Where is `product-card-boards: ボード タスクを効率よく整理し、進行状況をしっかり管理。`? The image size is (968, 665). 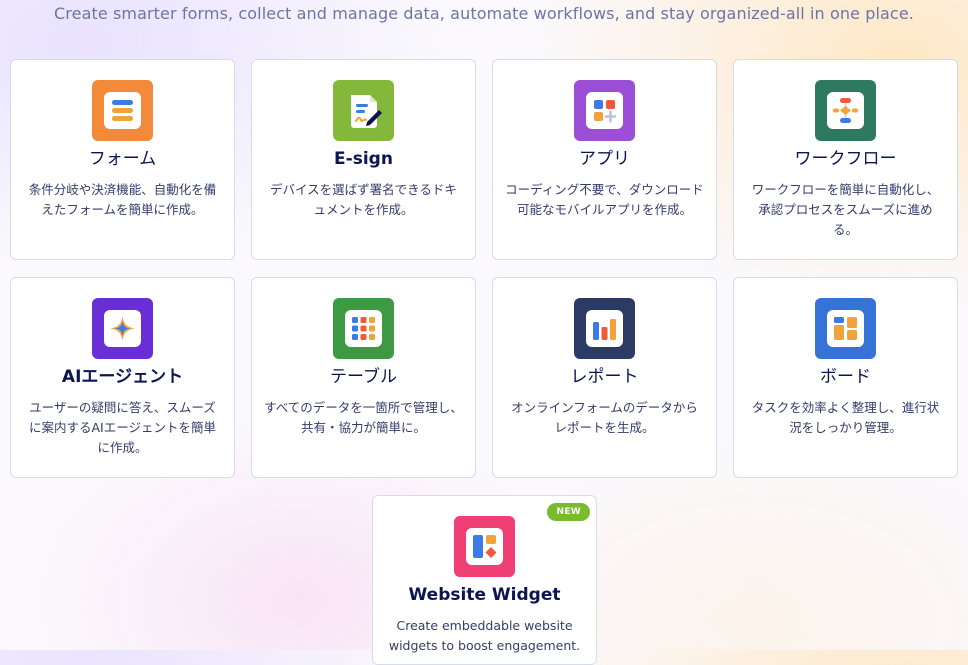
product-card-boards: ボード タスクを効率よく整理し、進行状況をしっかり管理。 is located at coordinates (845, 377).